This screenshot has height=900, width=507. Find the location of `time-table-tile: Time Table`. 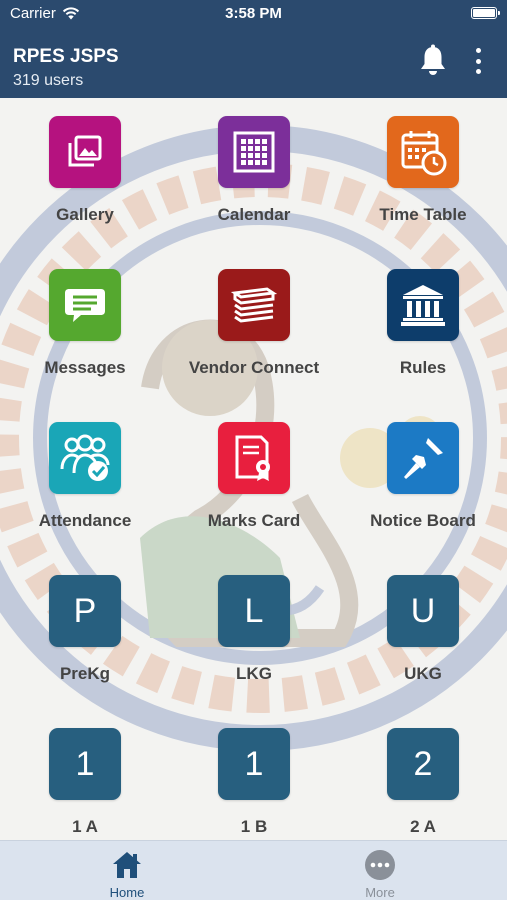

time-table-tile: Time Table is located at coordinates (423, 168).